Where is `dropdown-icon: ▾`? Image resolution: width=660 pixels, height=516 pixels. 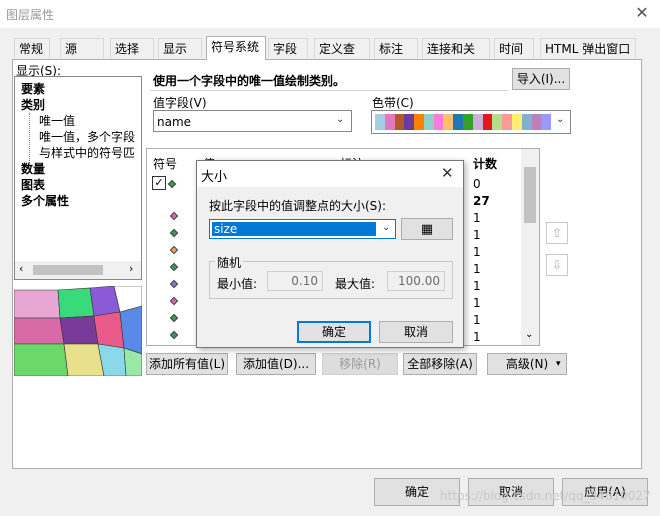
dropdown-icon: ▾ is located at coordinates (558, 364).